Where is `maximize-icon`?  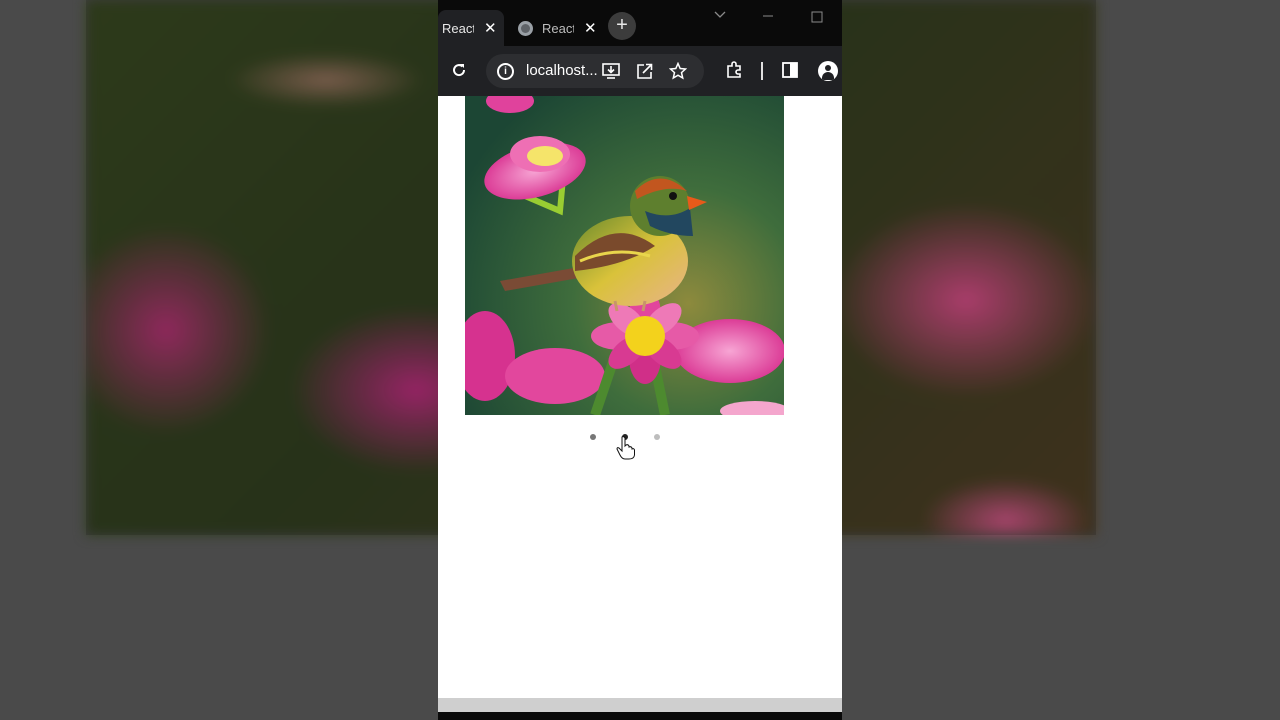
maximize-icon is located at coordinates (817, 18).